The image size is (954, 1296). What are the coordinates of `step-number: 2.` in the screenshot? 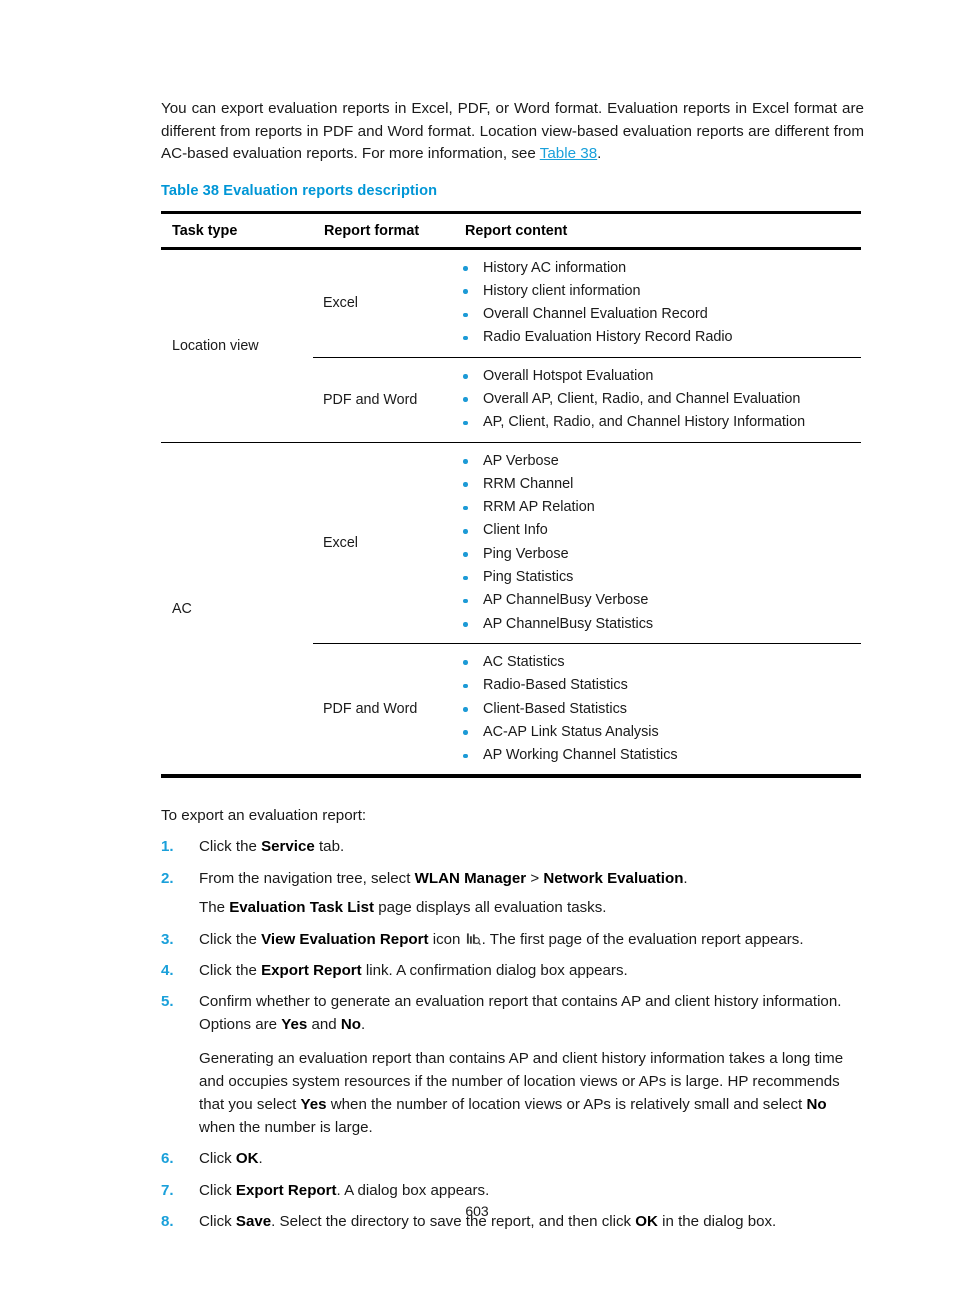 It's located at (167, 878).